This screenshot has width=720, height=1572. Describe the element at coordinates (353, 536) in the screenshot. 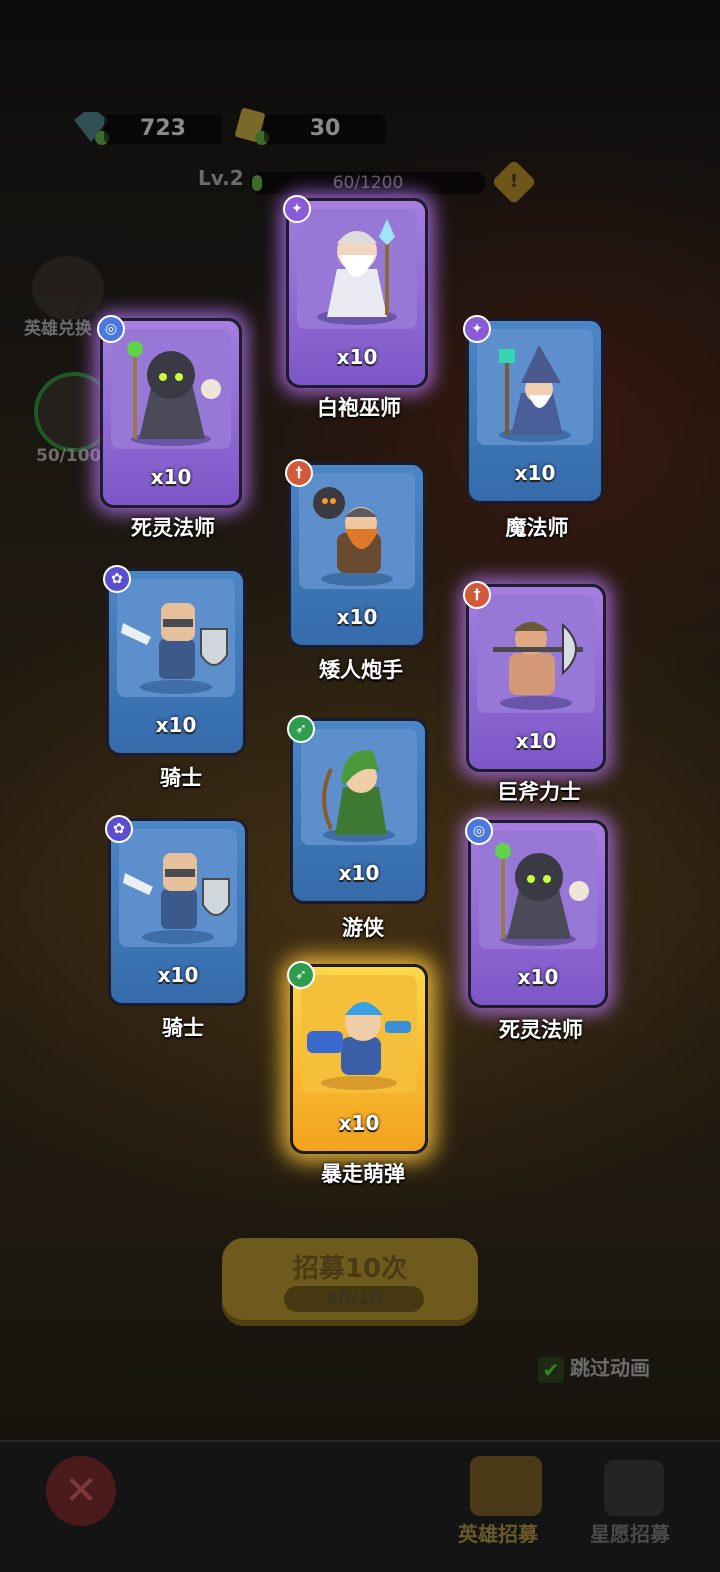

I see `dwarf-figure-icon` at that location.